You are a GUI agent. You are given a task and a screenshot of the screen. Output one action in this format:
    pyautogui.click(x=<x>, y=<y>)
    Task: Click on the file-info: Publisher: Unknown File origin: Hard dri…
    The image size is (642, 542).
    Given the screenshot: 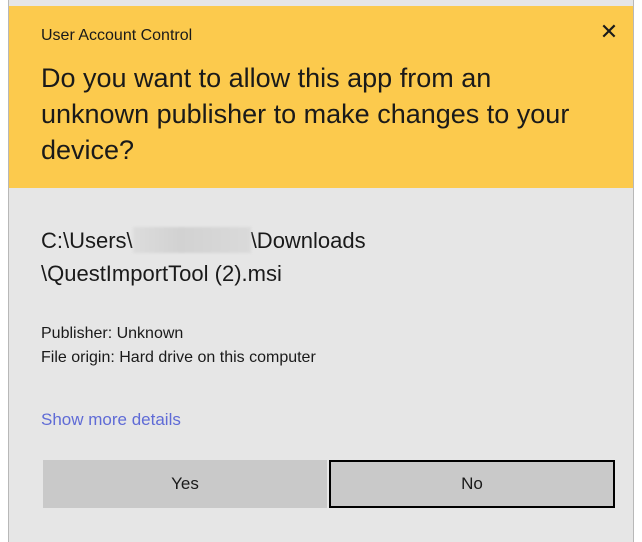 What is the action you would take?
    pyautogui.click(x=178, y=346)
    